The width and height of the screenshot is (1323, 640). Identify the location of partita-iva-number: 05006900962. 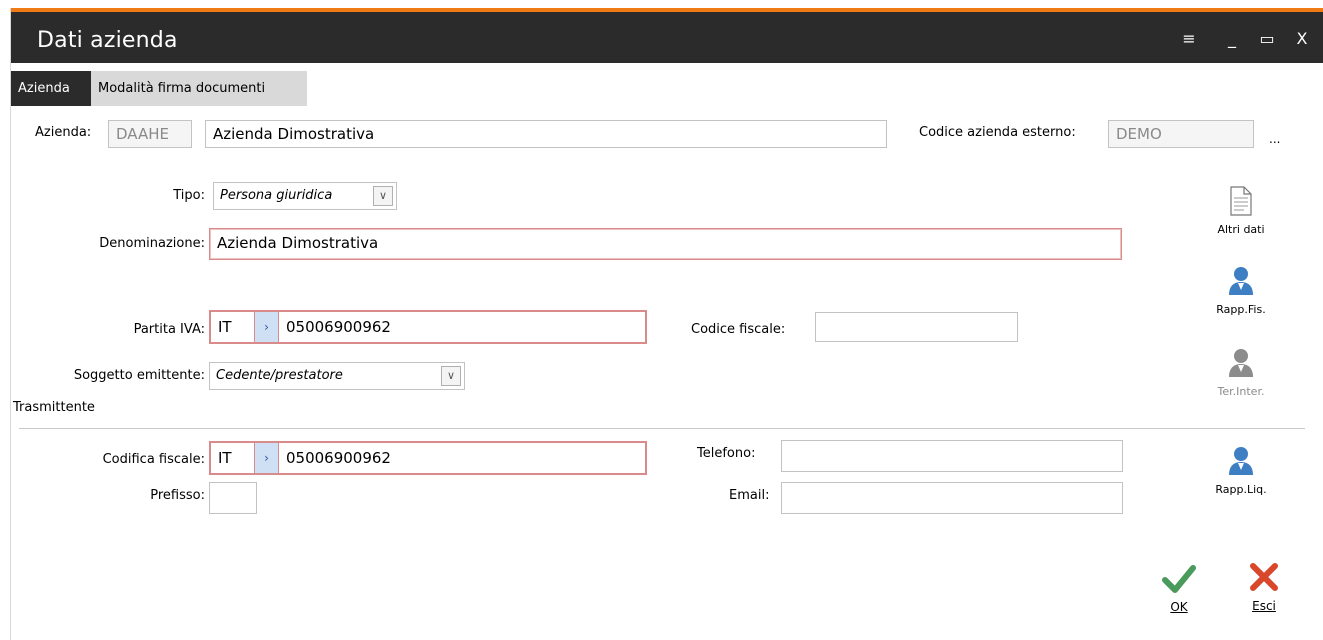
(335, 327).